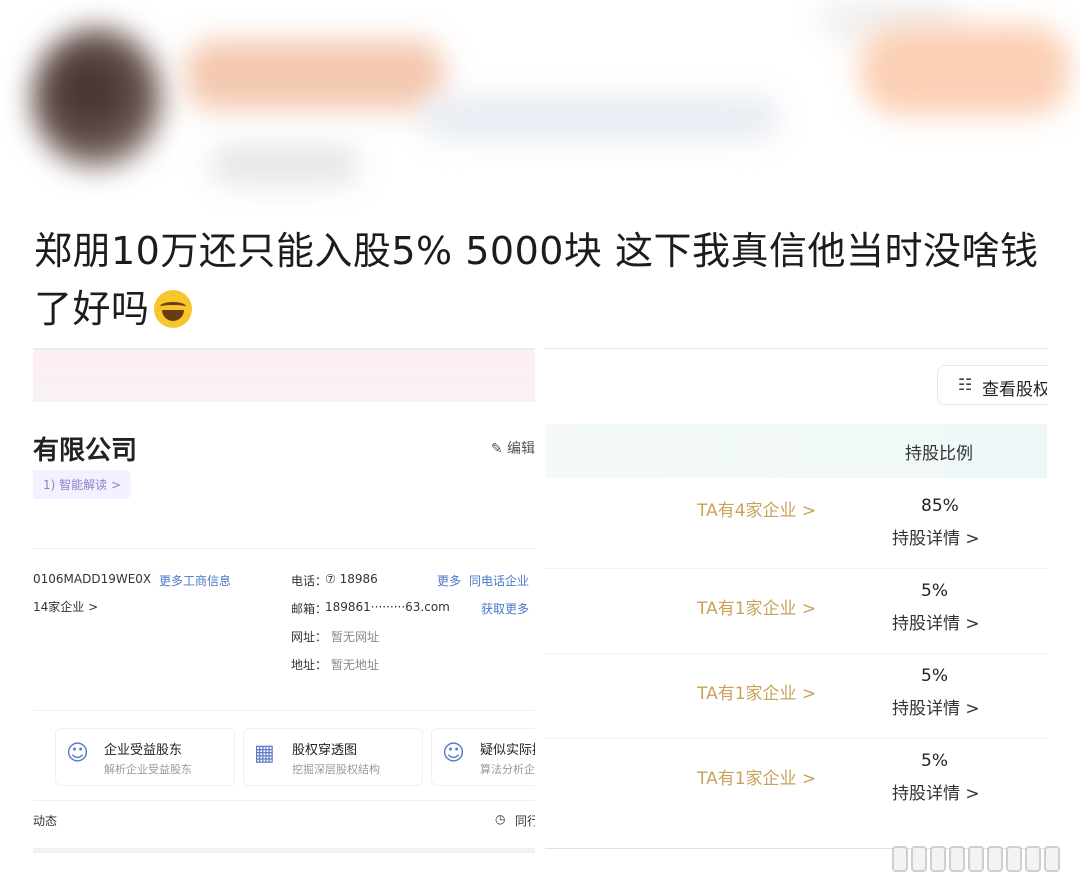 The height and width of the screenshot is (885, 1080). Describe the element at coordinates (148, 769) in the screenshot. I see `card-subtitle: 解析企业受益股东` at that location.